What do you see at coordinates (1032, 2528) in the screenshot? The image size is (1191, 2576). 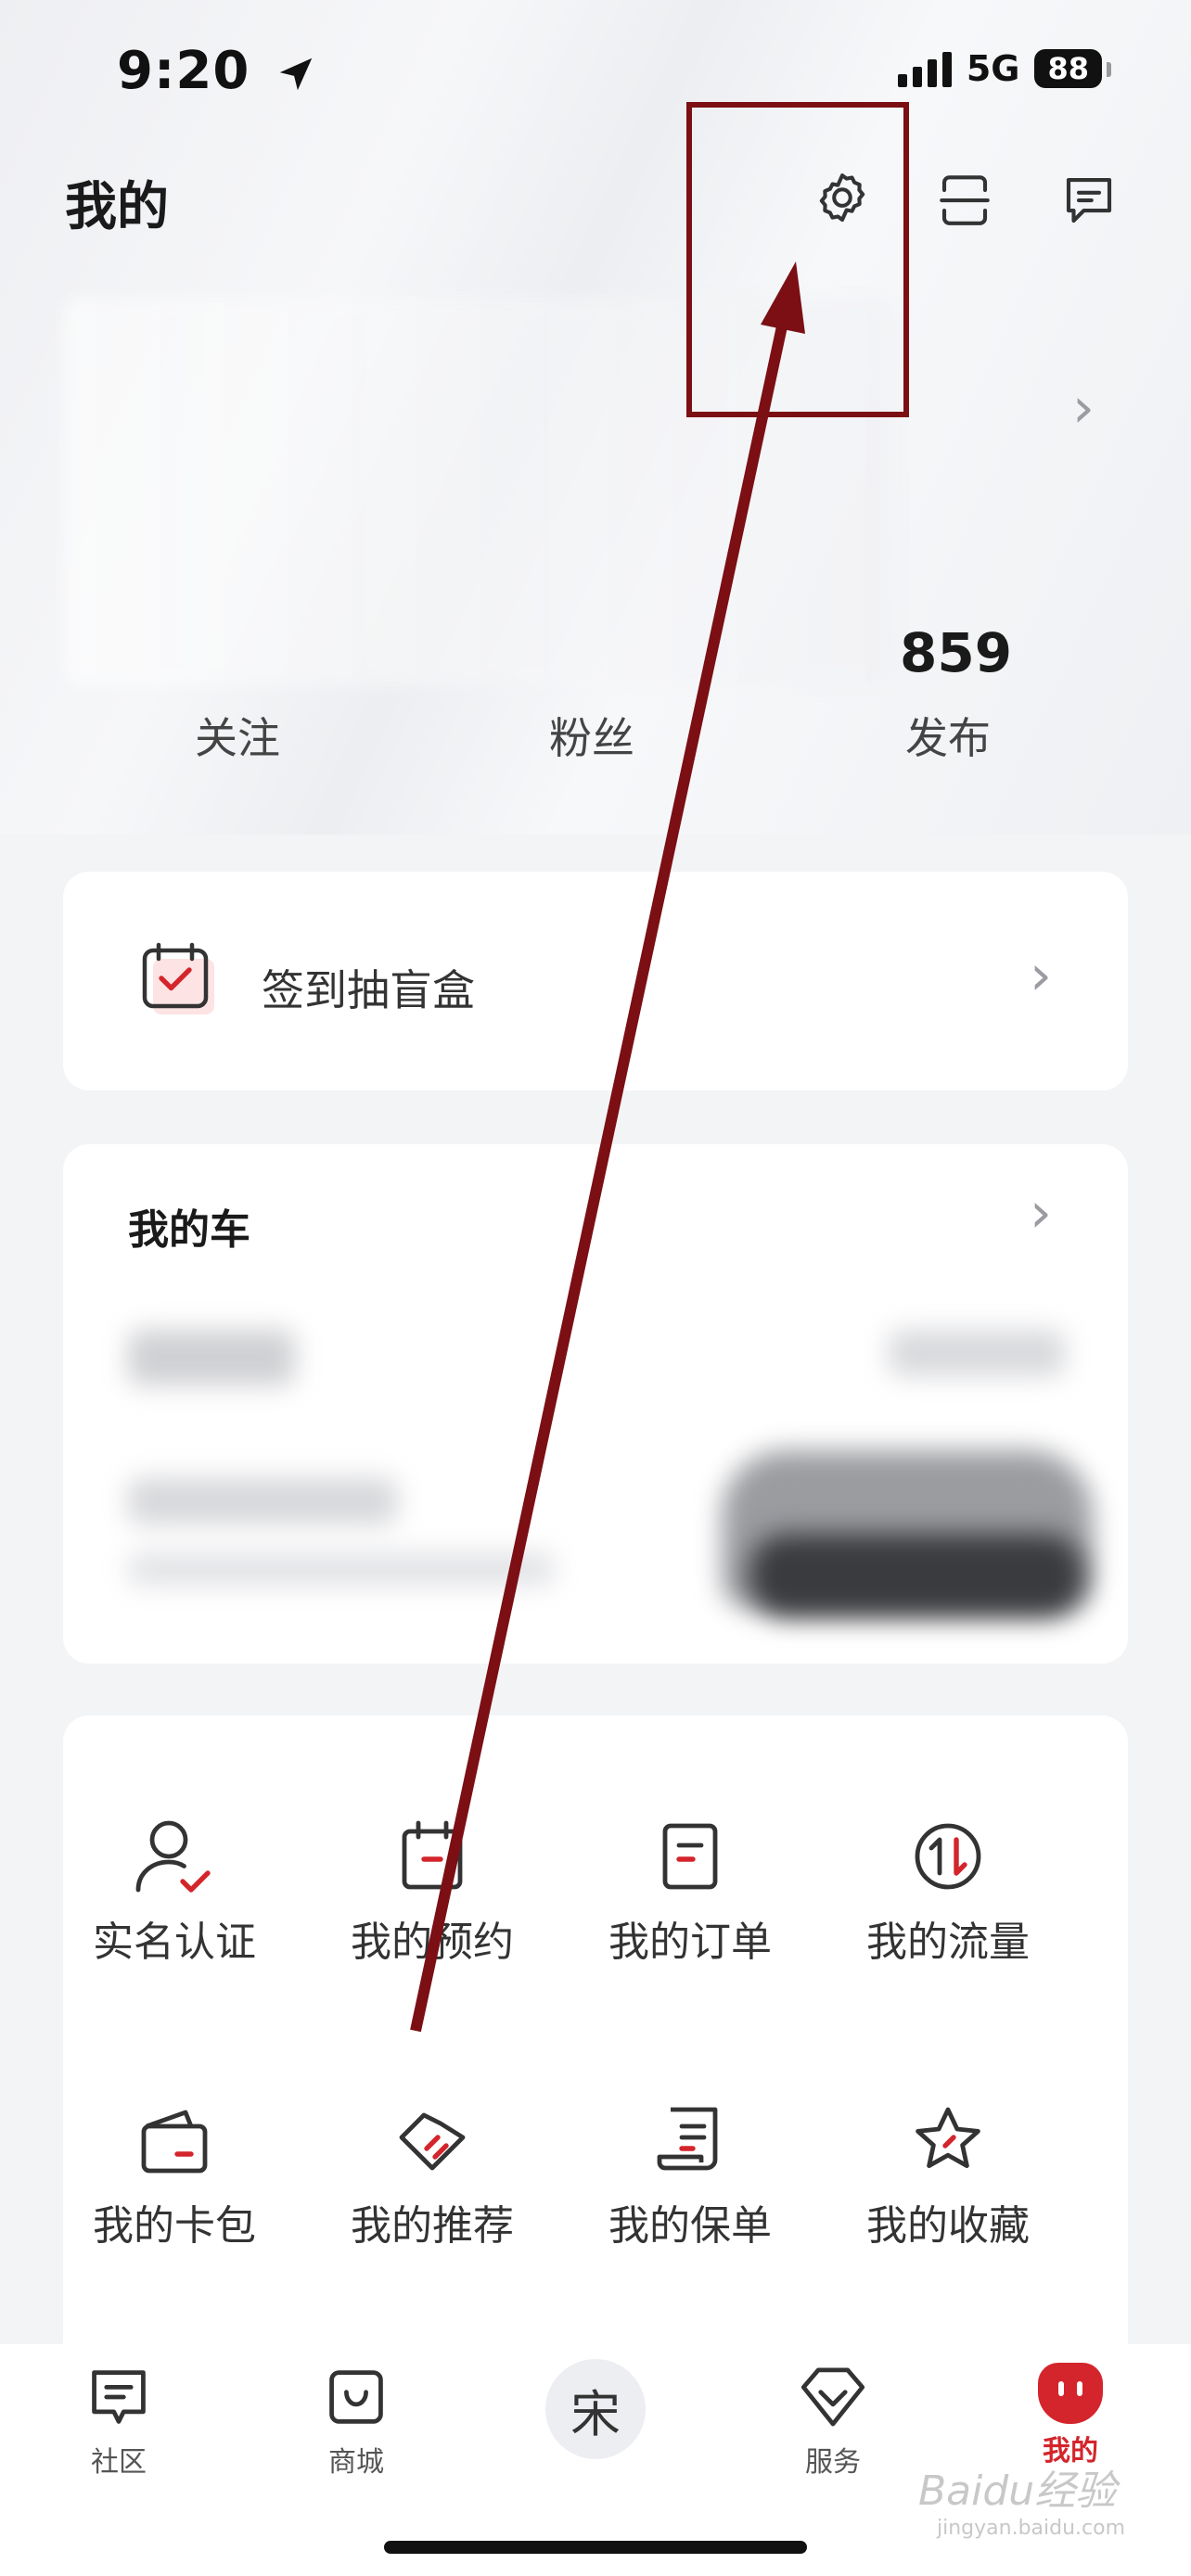 I see `watermark-url: jingyan.baidu.com` at bounding box center [1032, 2528].